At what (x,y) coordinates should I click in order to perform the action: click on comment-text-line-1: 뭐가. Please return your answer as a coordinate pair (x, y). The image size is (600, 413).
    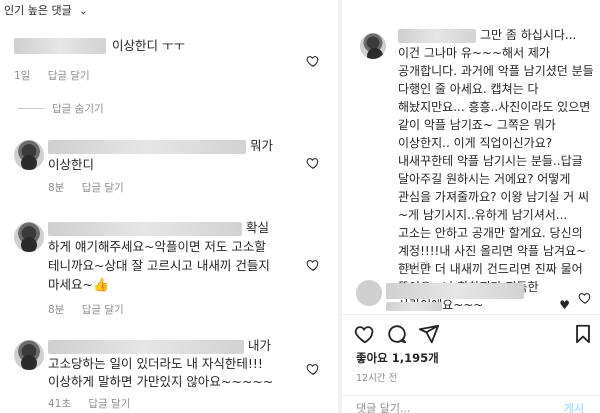
    Looking at the image, I should click on (262, 145).